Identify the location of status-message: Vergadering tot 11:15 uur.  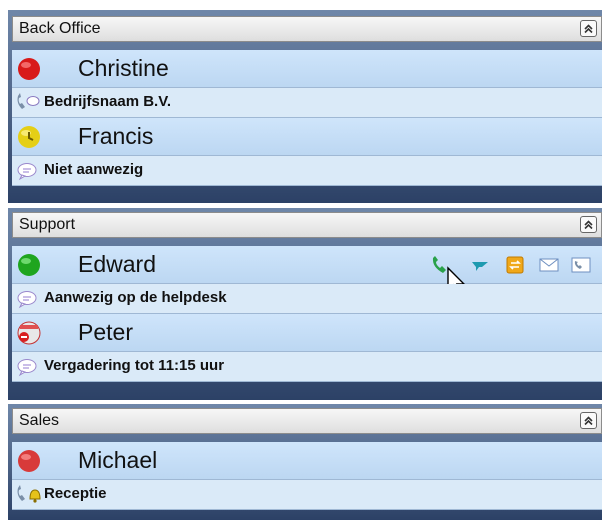
(134, 365).